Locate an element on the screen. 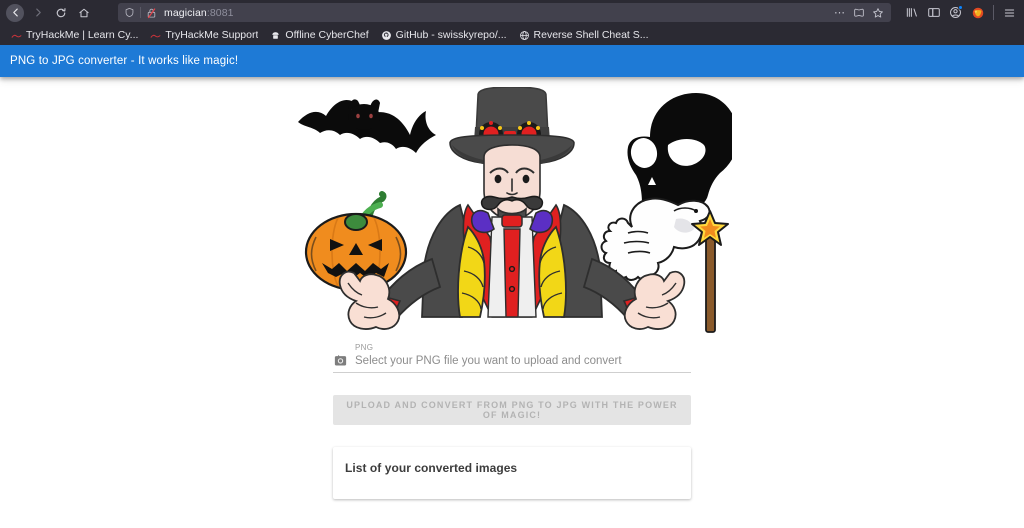  url-text: magician:8081 is located at coordinates (199, 13).